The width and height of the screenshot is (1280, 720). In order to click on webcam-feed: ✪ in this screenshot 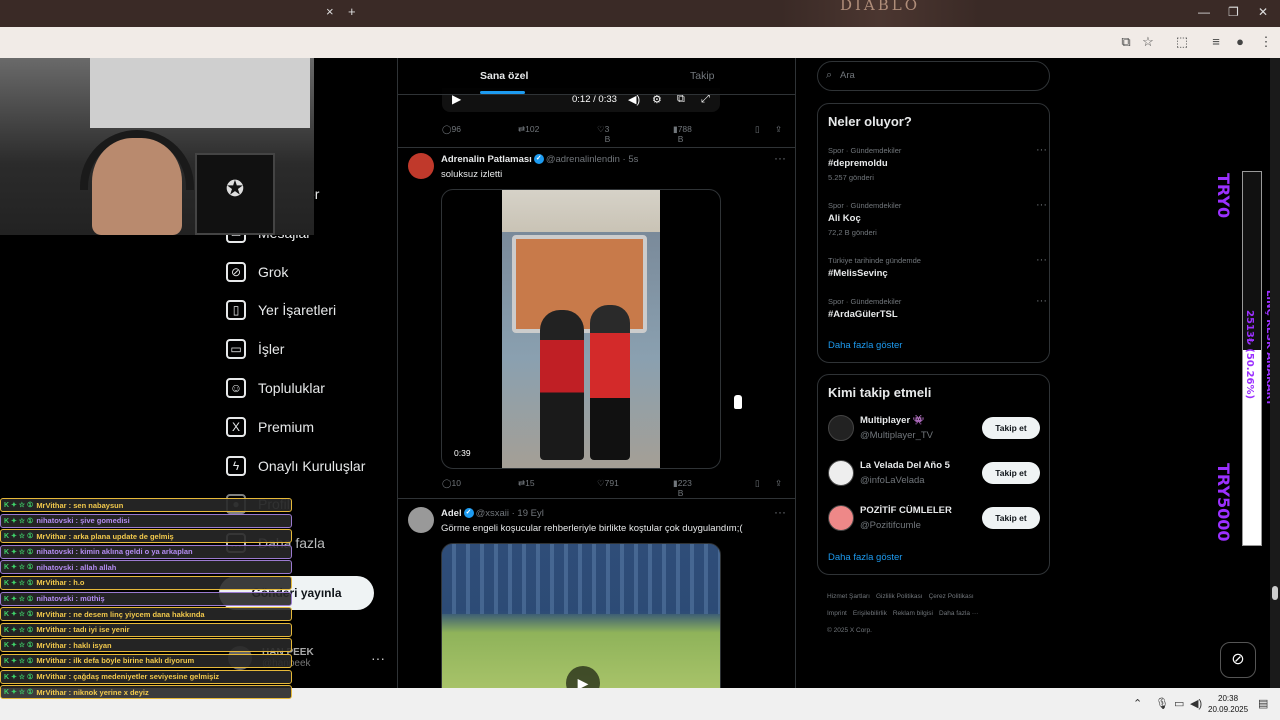, I will do `click(157, 146)`.